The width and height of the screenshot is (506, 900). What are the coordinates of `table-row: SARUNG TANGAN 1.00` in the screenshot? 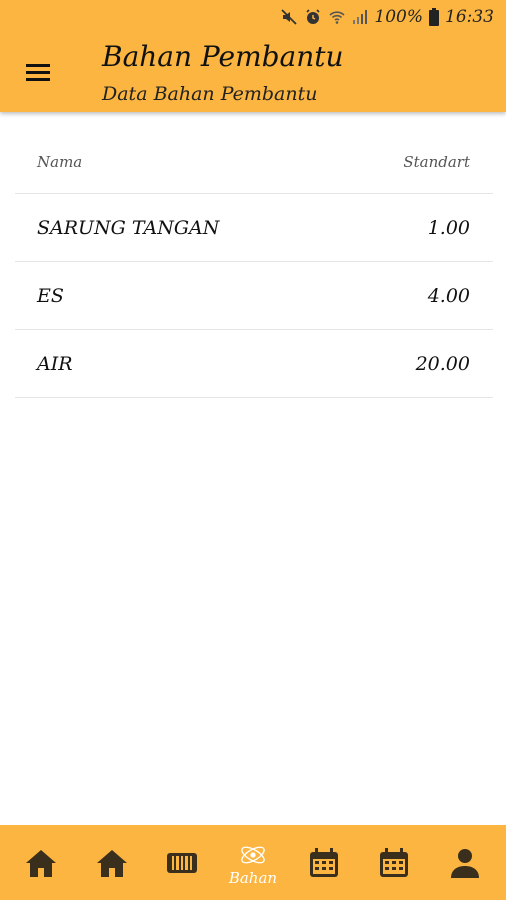 It's located at (254, 228).